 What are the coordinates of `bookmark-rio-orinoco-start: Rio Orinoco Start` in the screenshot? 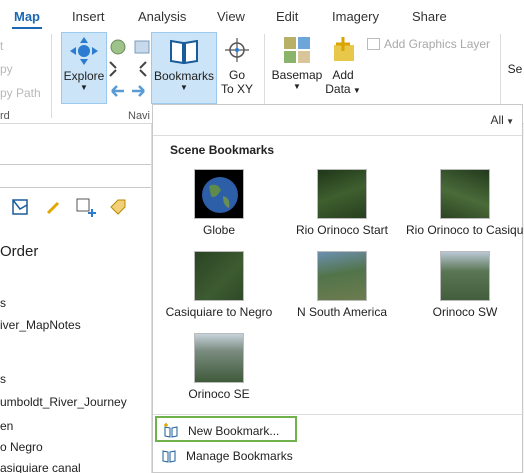 It's located at (342, 203).